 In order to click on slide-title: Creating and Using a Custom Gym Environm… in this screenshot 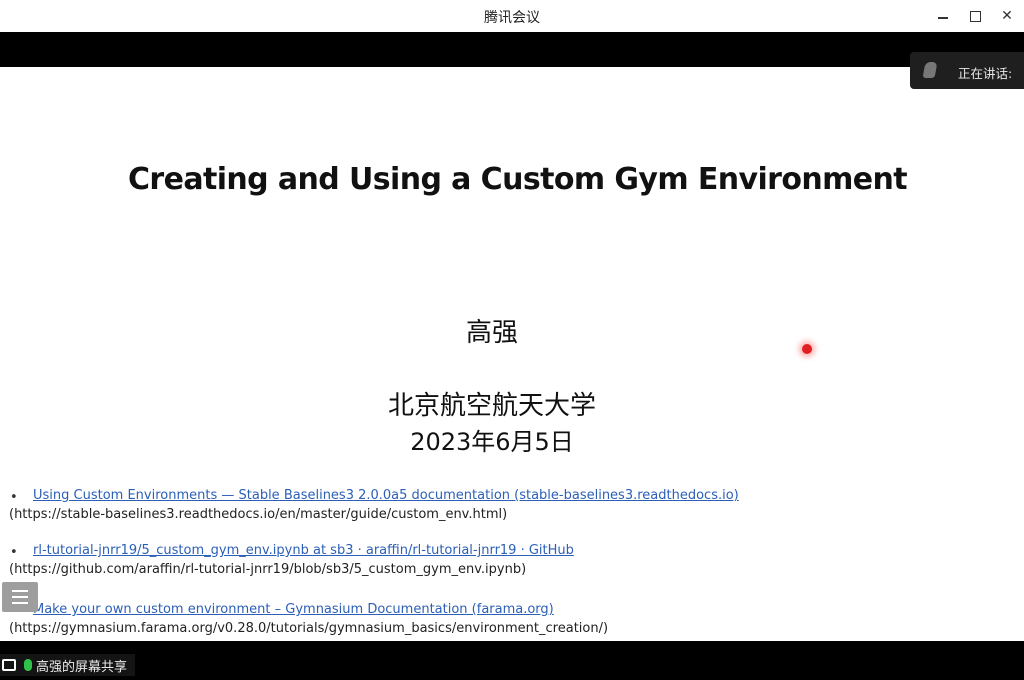, I will do `click(517, 179)`.